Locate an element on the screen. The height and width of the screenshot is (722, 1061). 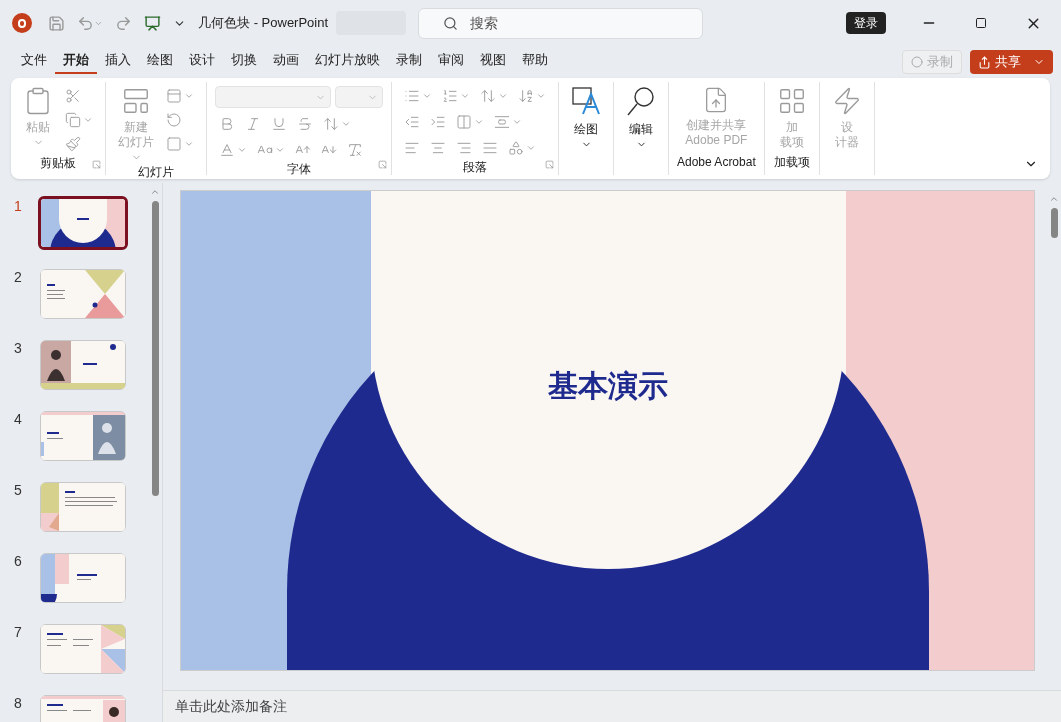
ribbon-tab: 文件 is located at coordinates (34, 61).